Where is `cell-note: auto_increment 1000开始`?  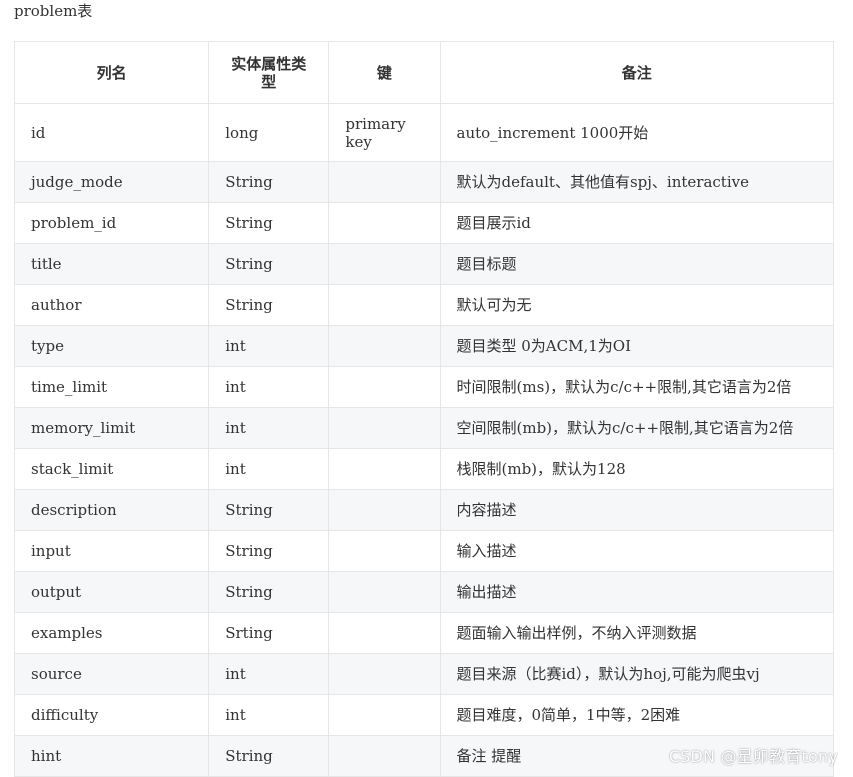 cell-note: auto_increment 1000开始 is located at coordinates (636, 132).